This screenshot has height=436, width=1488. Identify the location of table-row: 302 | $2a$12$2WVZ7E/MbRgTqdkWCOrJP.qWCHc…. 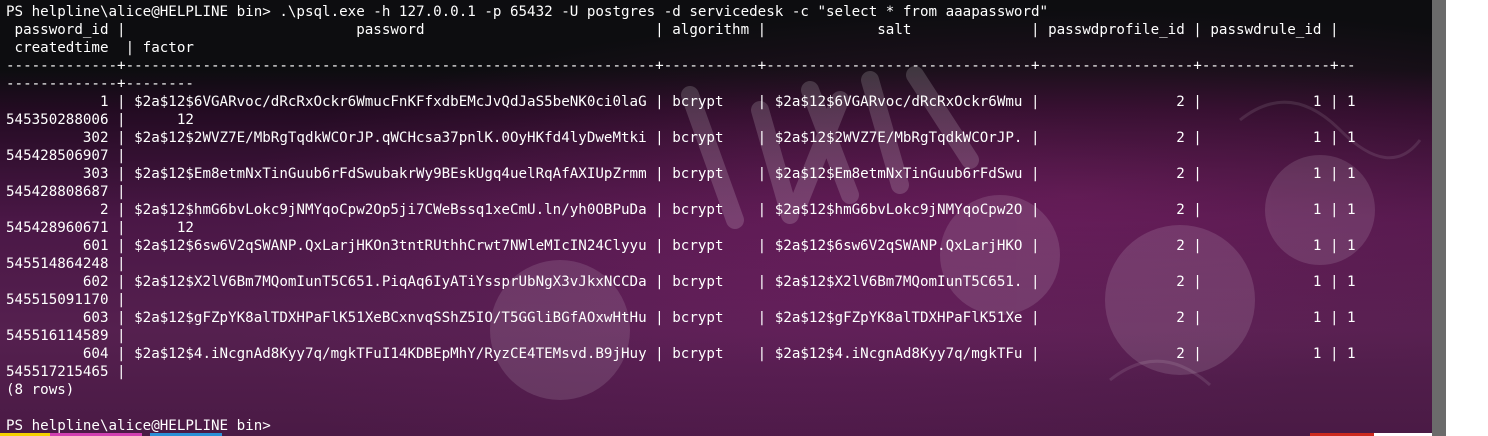
(681, 138).